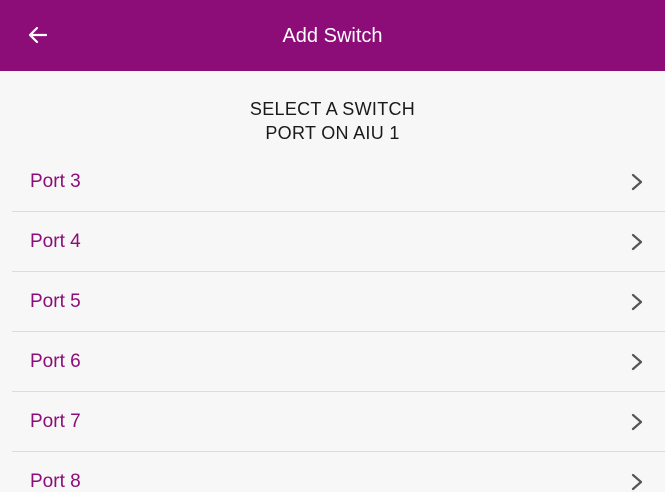  I want to click on app-header: Add Switch, so click(332, 35).